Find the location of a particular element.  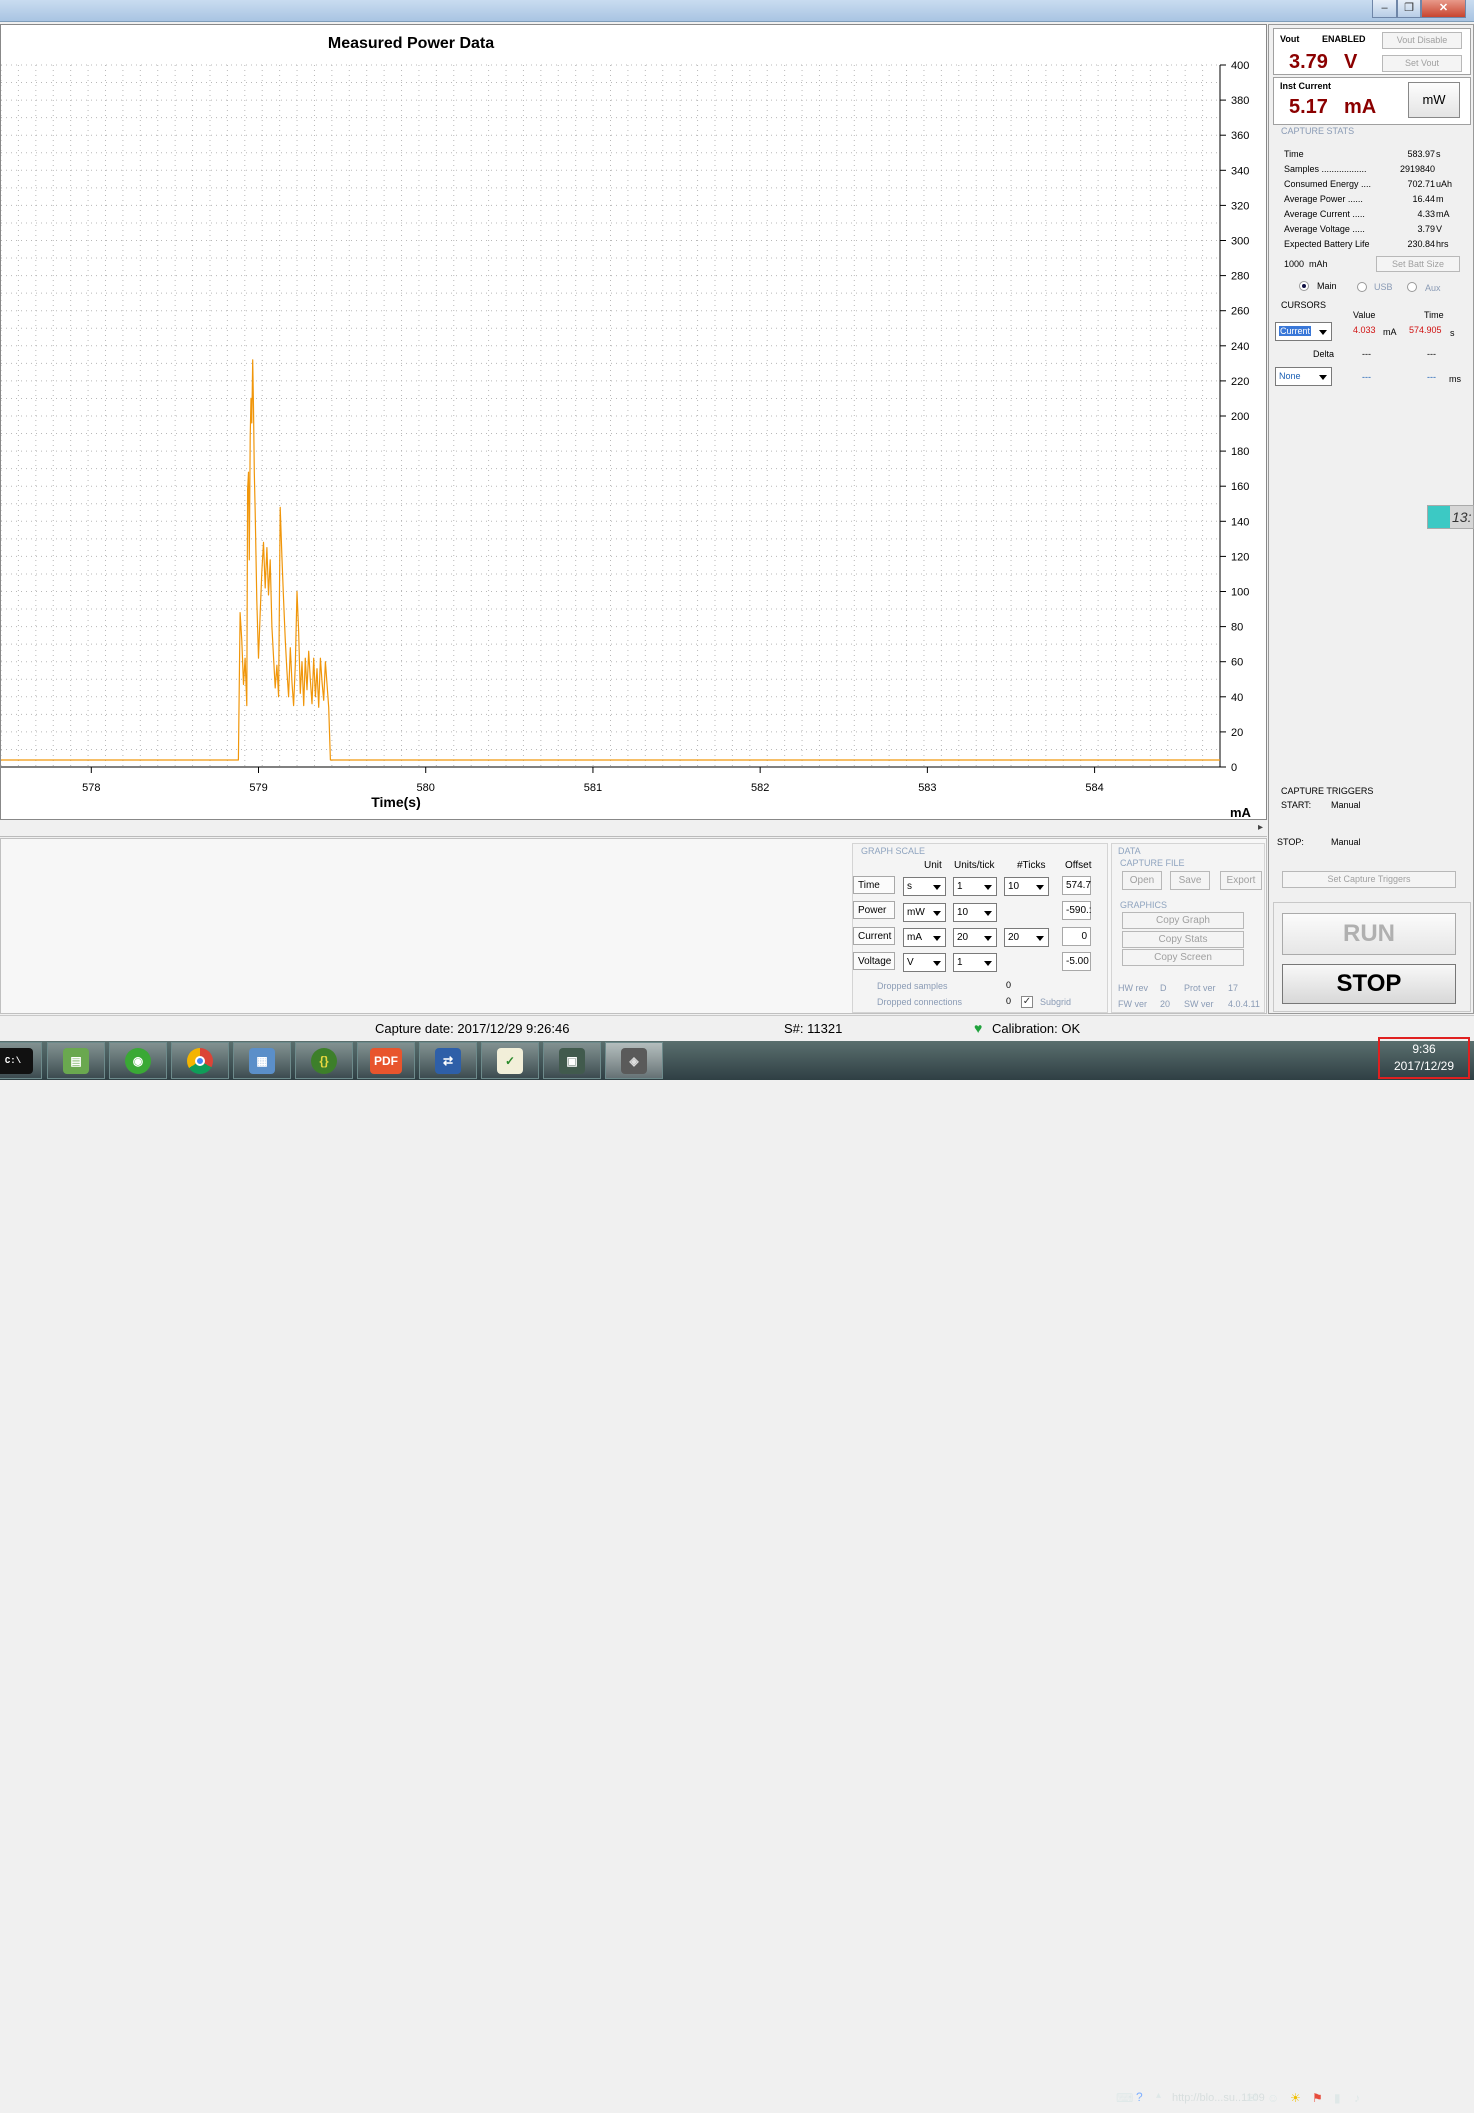

current-scale-button: Current is located at coordinates (874, 936).